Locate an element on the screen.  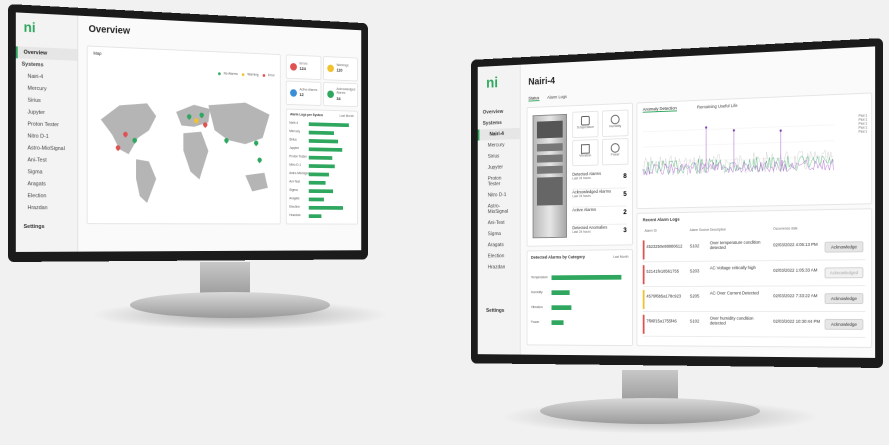
anomaly-legend: Plot 1 Plot 1 Plot 1 Plot 1 Plot 1 is located at coordinates (863, 124).